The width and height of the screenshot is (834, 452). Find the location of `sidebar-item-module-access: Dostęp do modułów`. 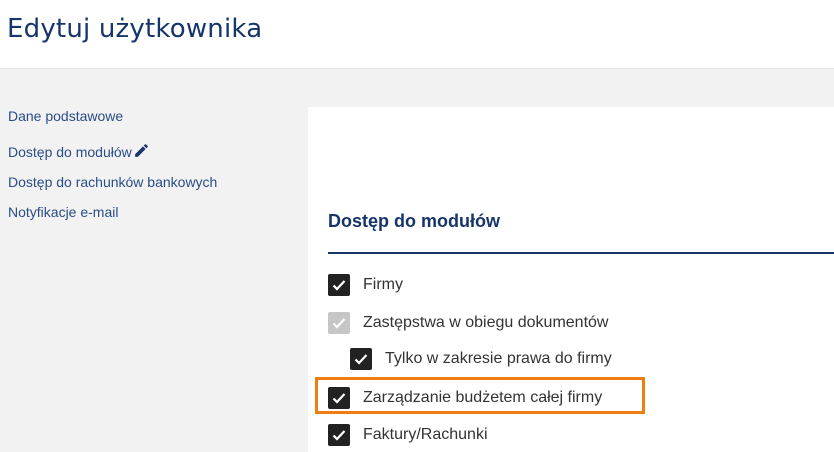

sidebar-item-module-access: Dostęp do modułów is located at coordinates (79, 151).